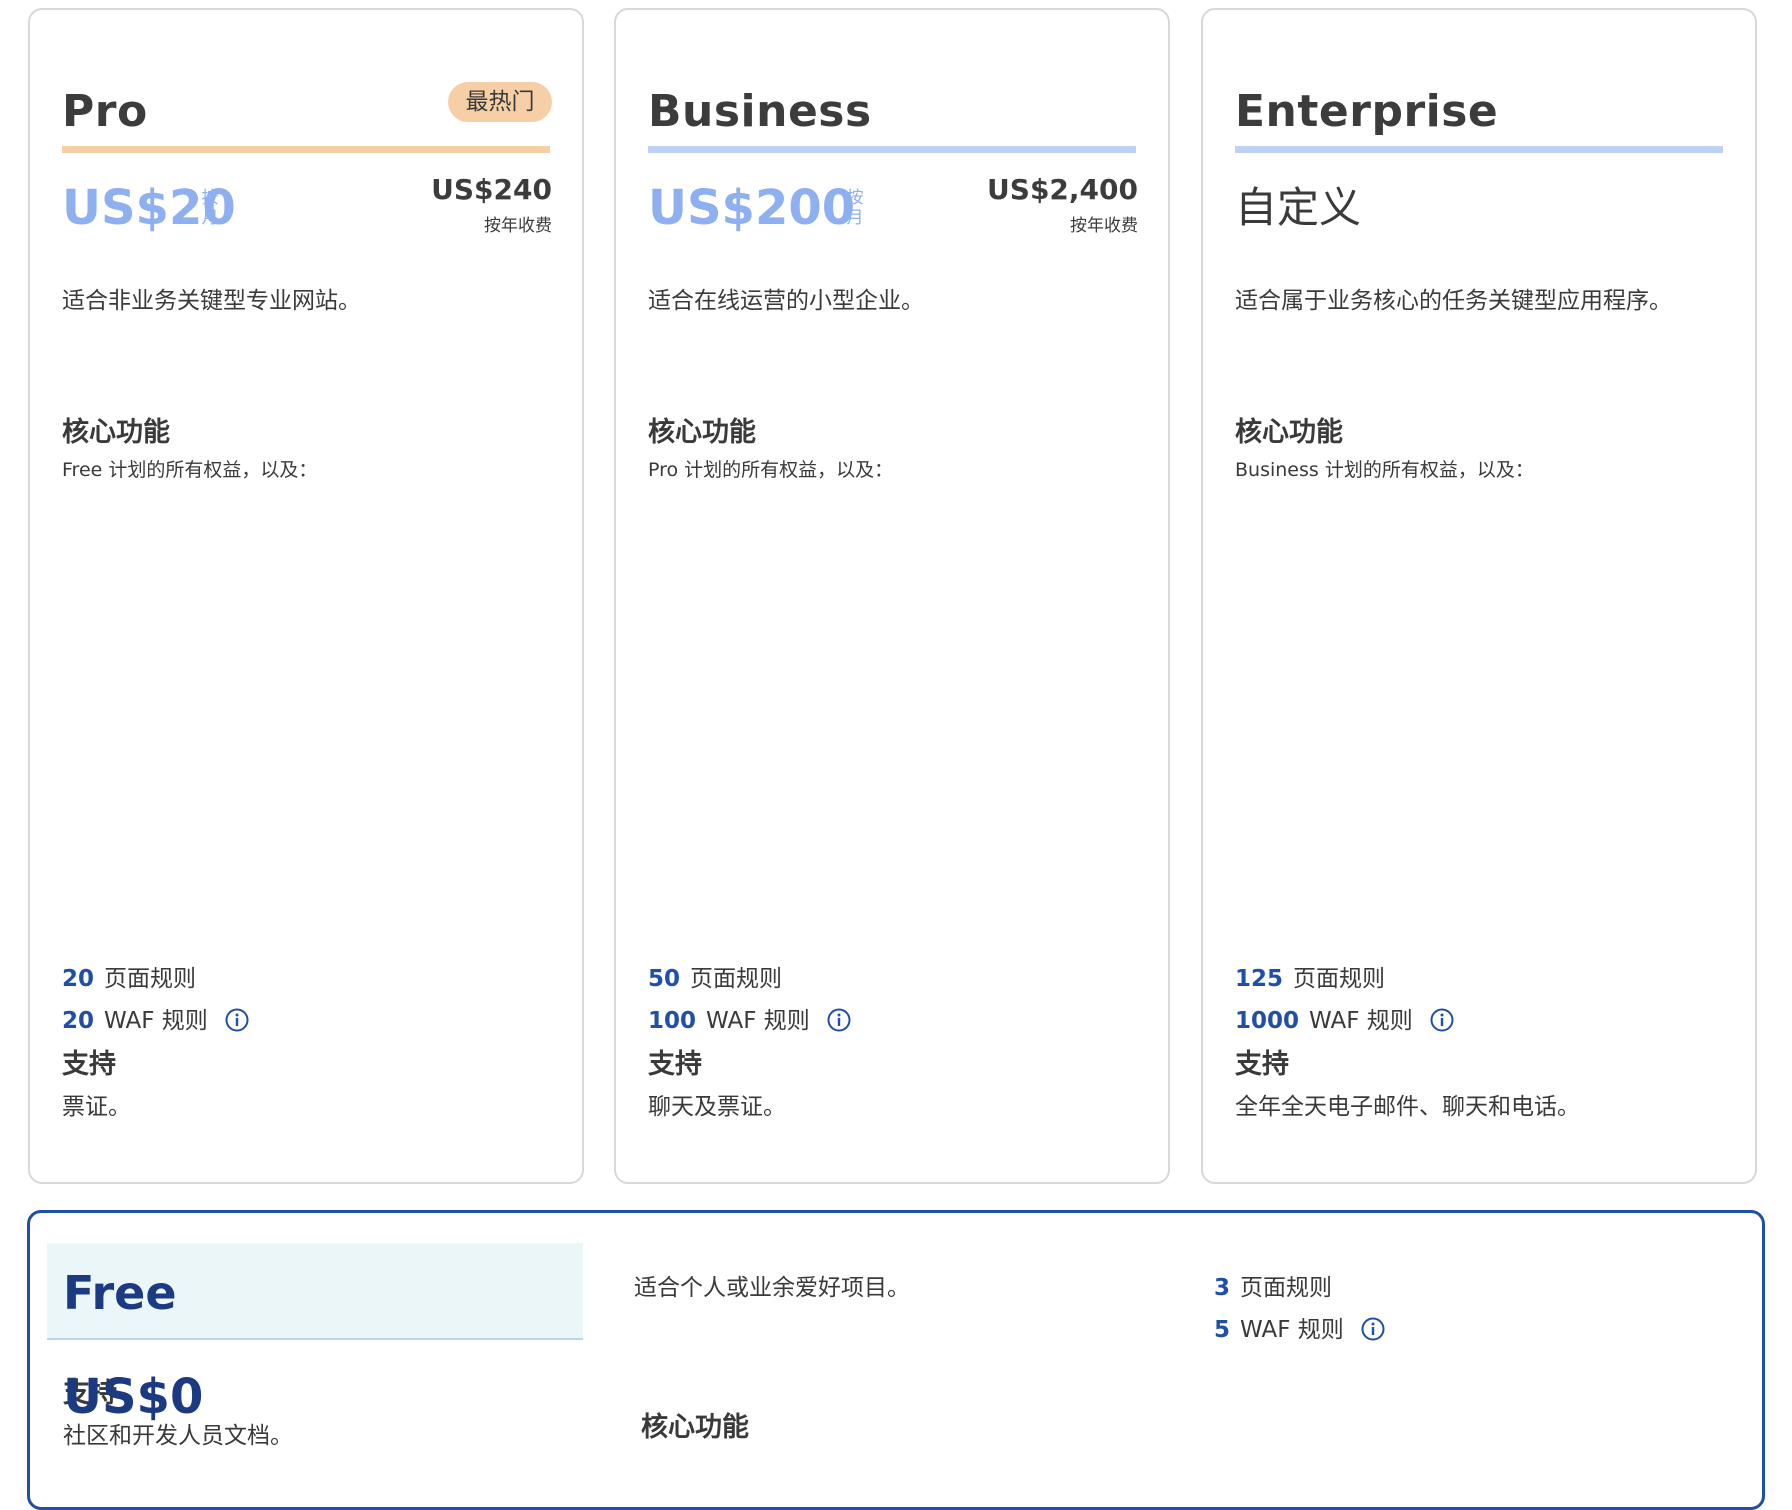 The image size is (1792, 1510). Describe the element at coordinates (1222, 1330) in the screenshot. I see `waf-rules-count: 5` at that location.